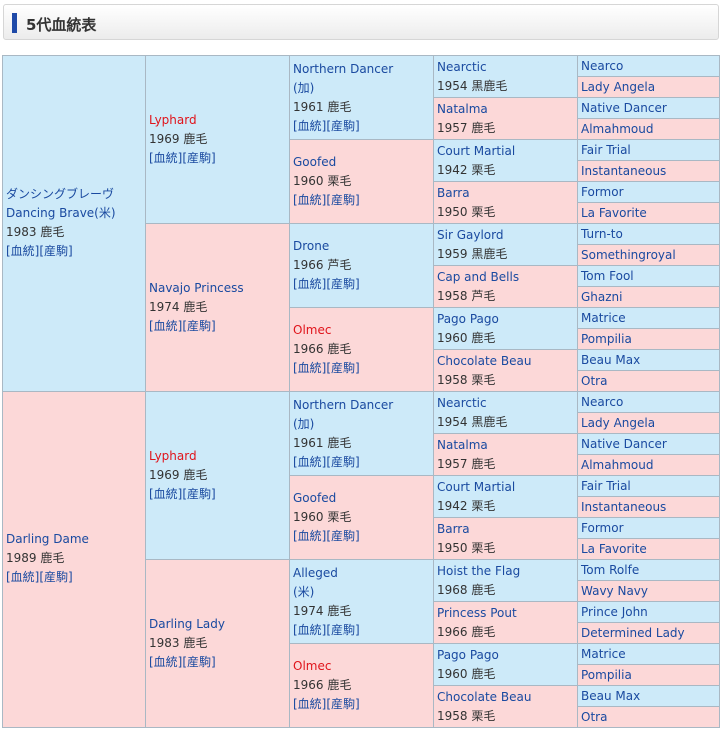  Describe the element at coordinates (614, 591) in the screenshot. I see `horse-name: Wavy Navy` at that location.